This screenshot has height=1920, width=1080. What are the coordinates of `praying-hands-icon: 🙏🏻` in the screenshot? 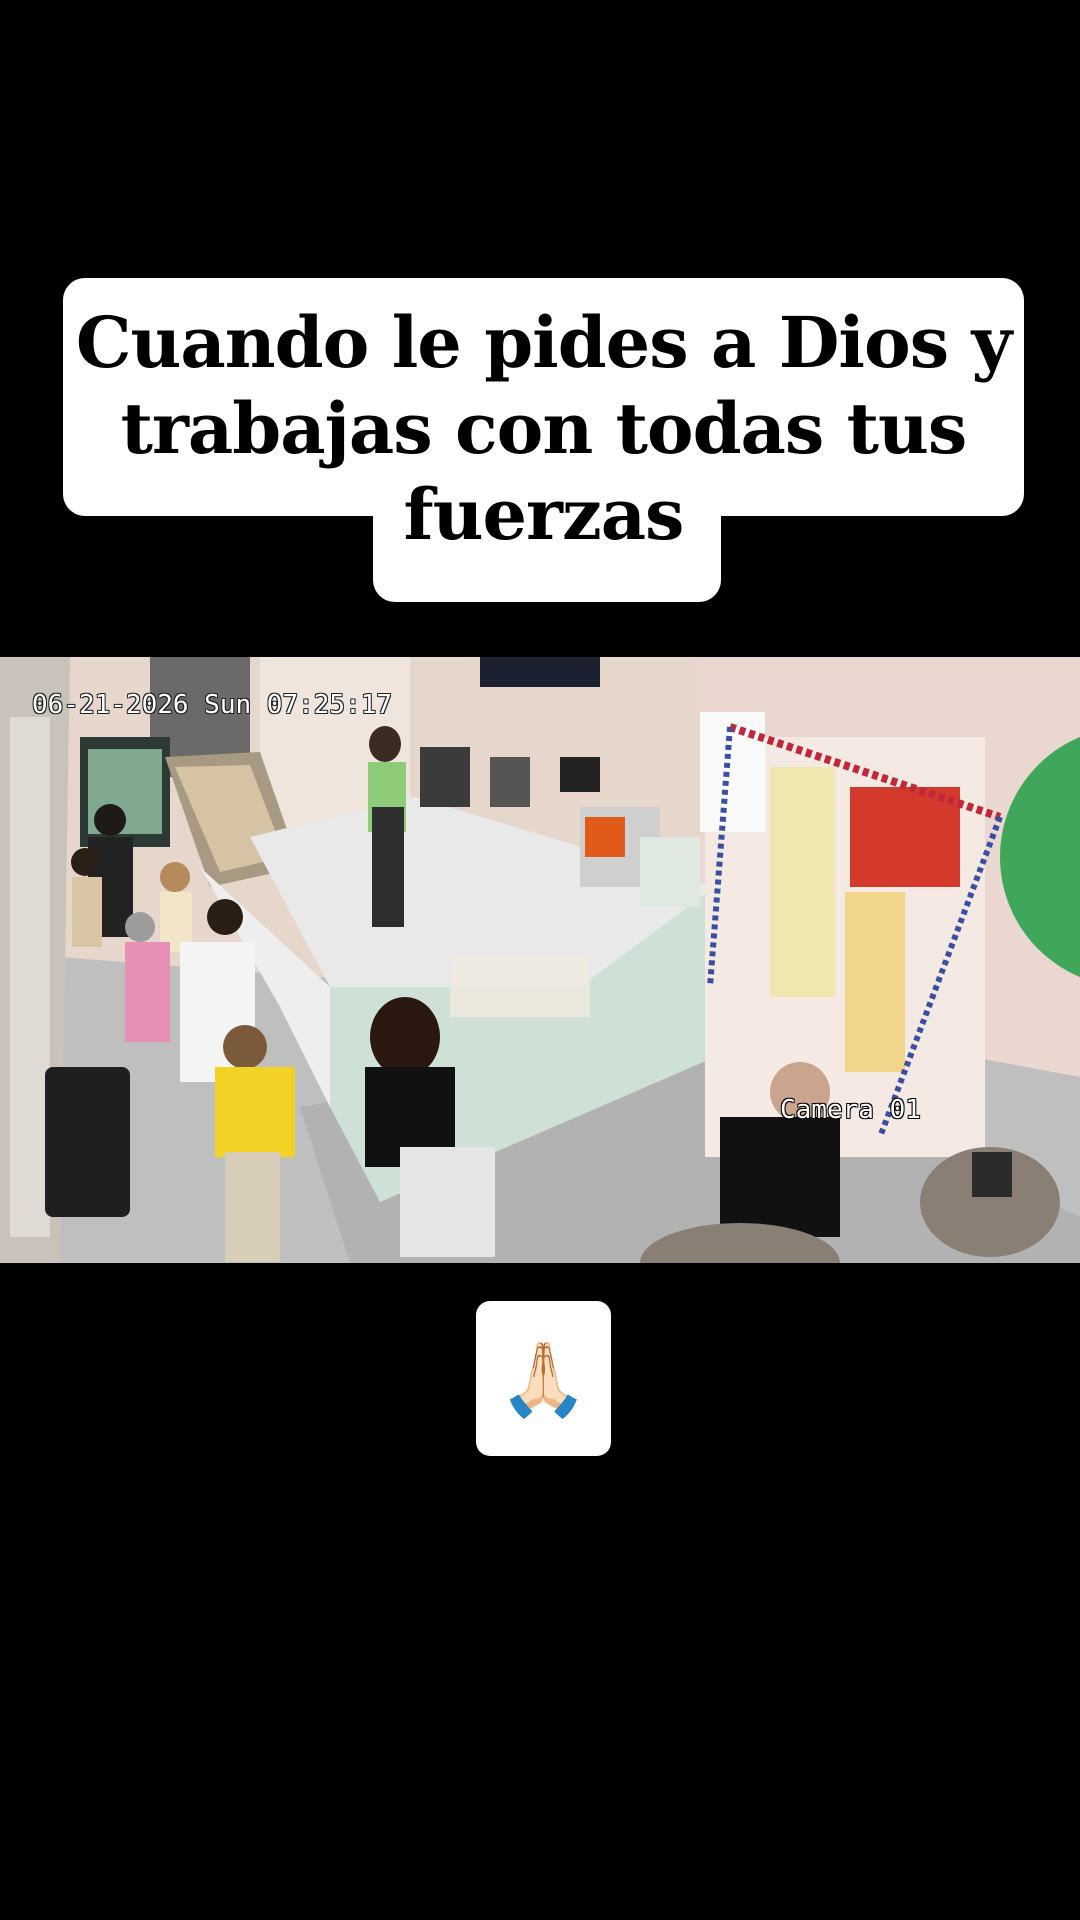 It's located at (543, 1378).